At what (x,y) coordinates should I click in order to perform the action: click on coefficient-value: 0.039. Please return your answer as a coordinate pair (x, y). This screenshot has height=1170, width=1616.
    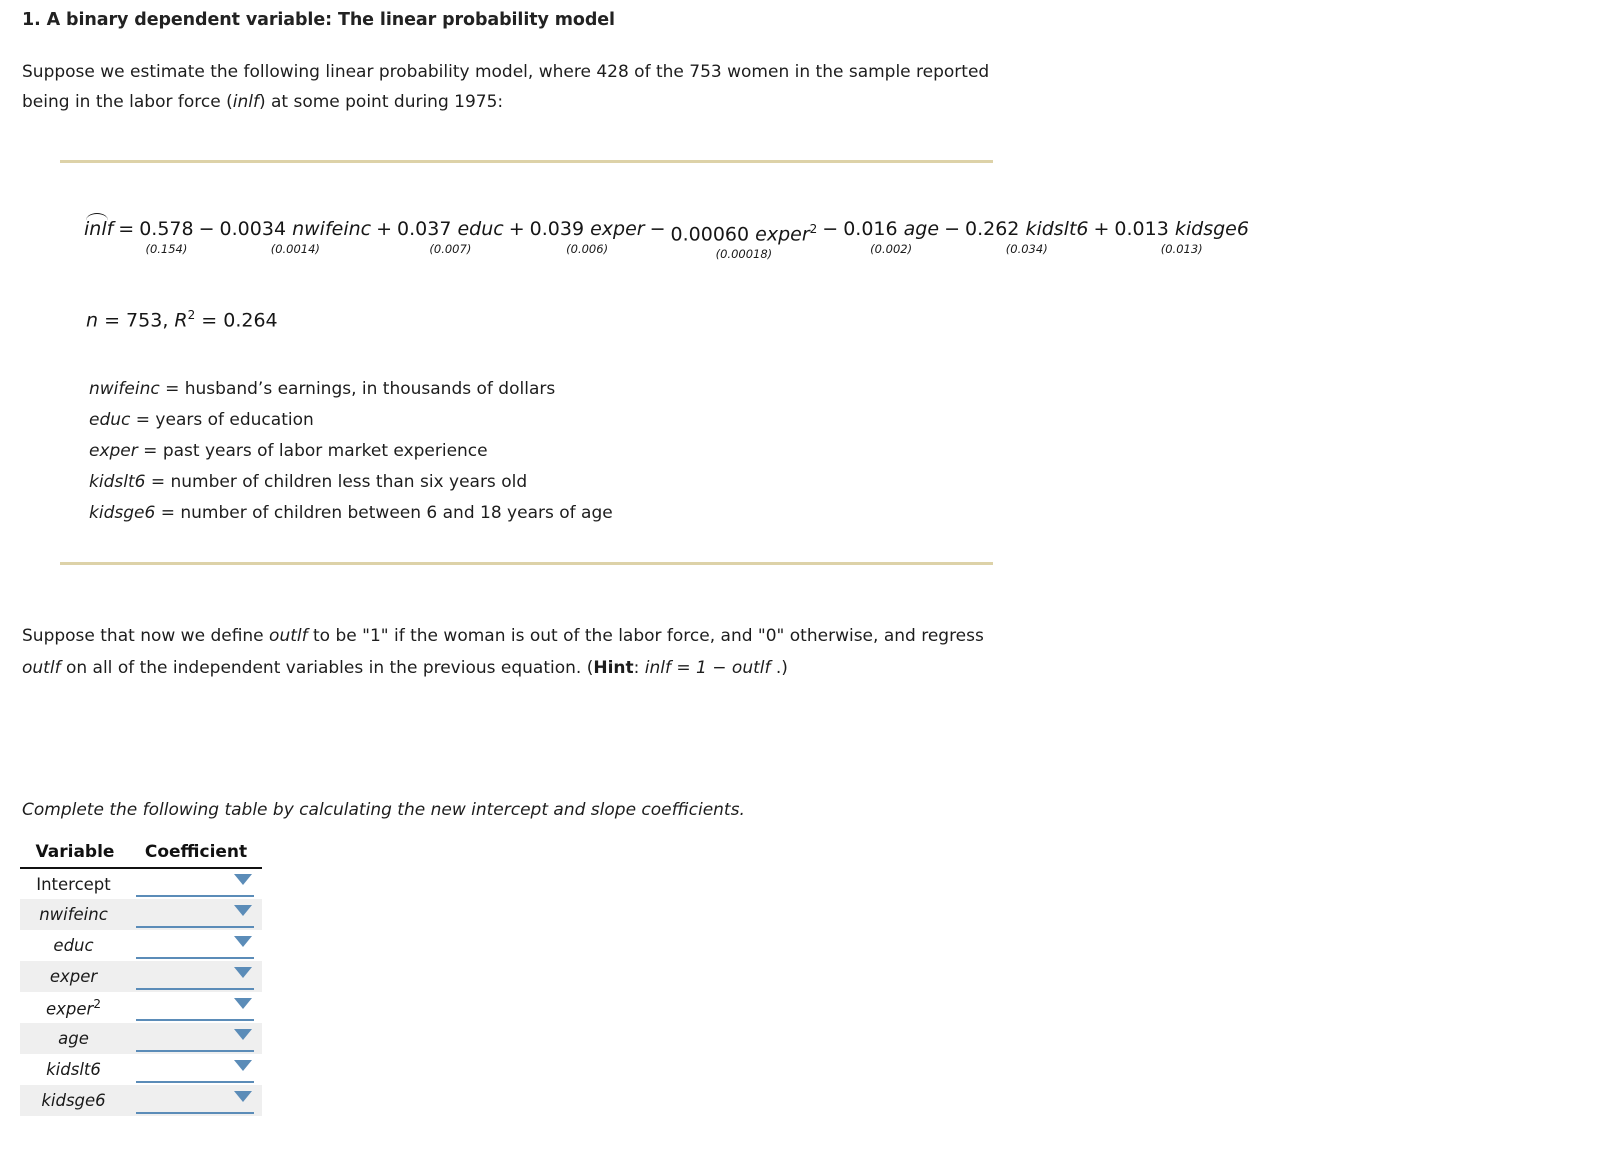
    Looking at the image, I should click on (557, 229).